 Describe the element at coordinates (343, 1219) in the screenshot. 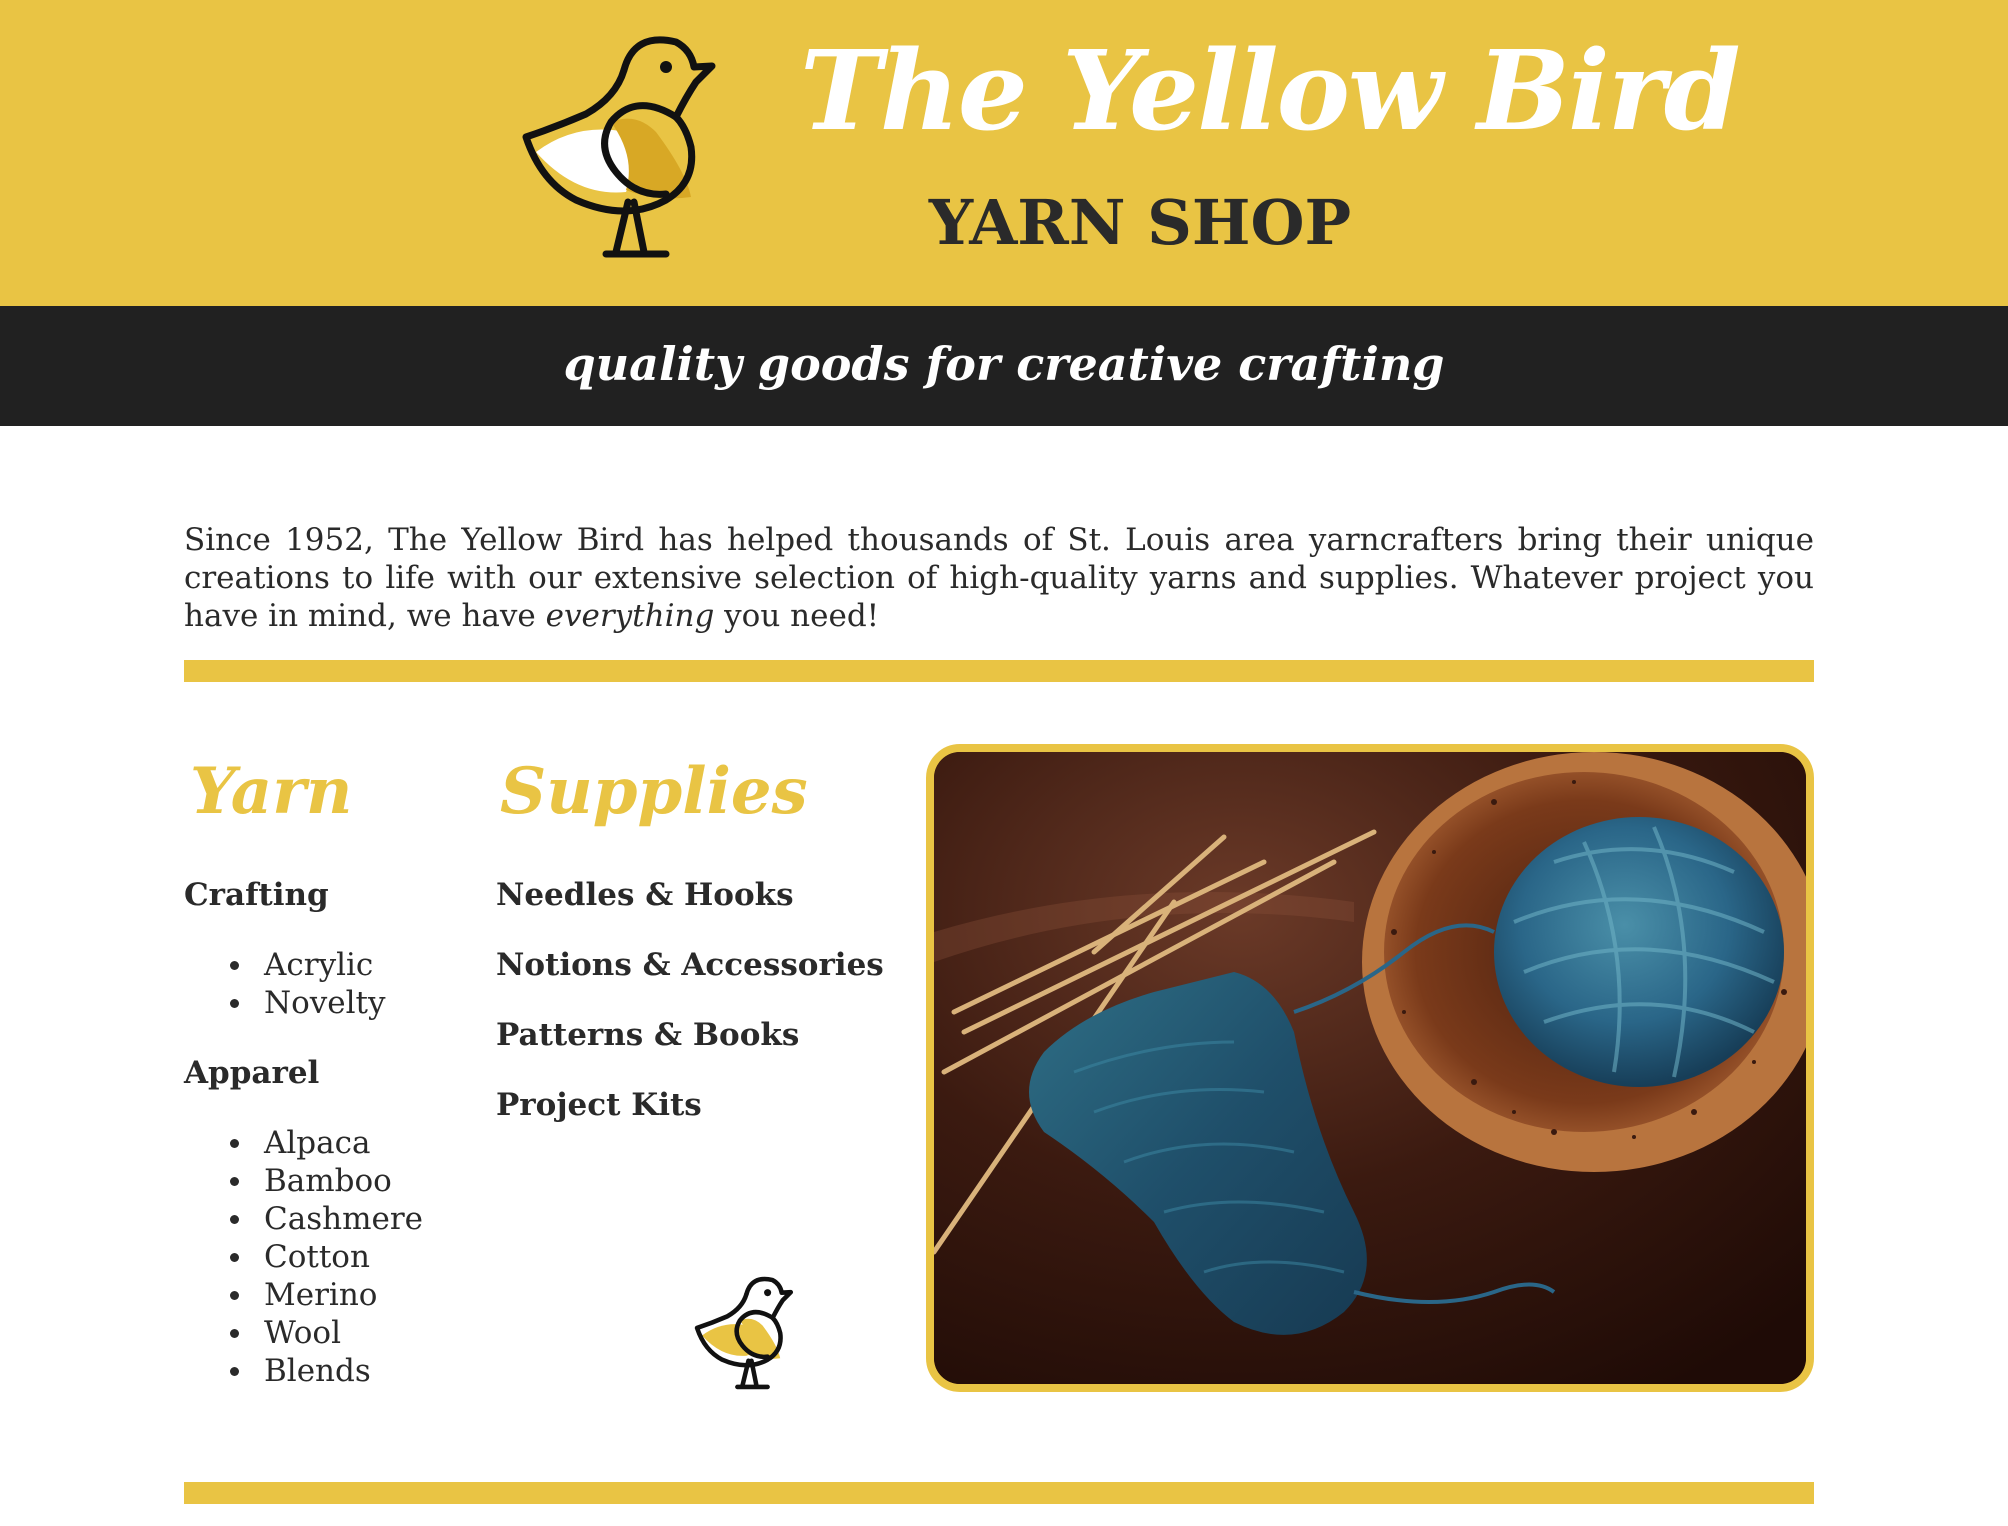

I see `list-item-label: Cashmere` at that location.